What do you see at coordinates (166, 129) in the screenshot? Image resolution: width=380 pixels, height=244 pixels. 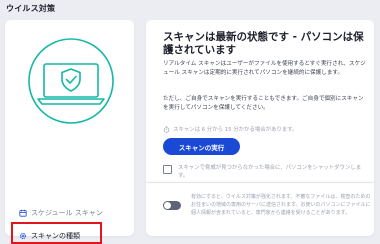 I see `timer-icon` at bounding box center [166, 129].